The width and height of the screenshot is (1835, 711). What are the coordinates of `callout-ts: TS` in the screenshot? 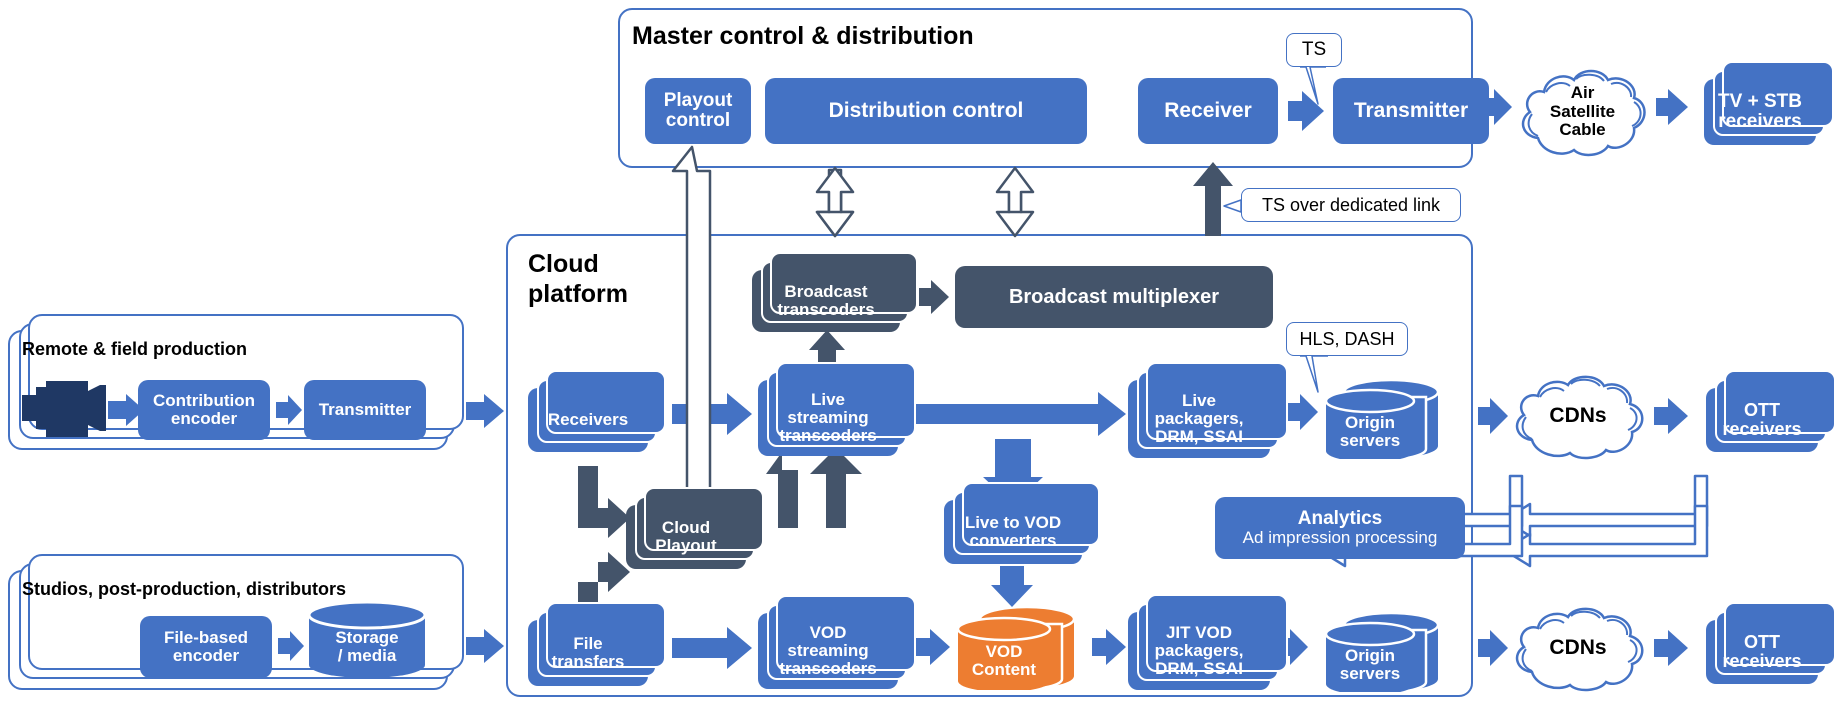 It's located at (1314, 50).